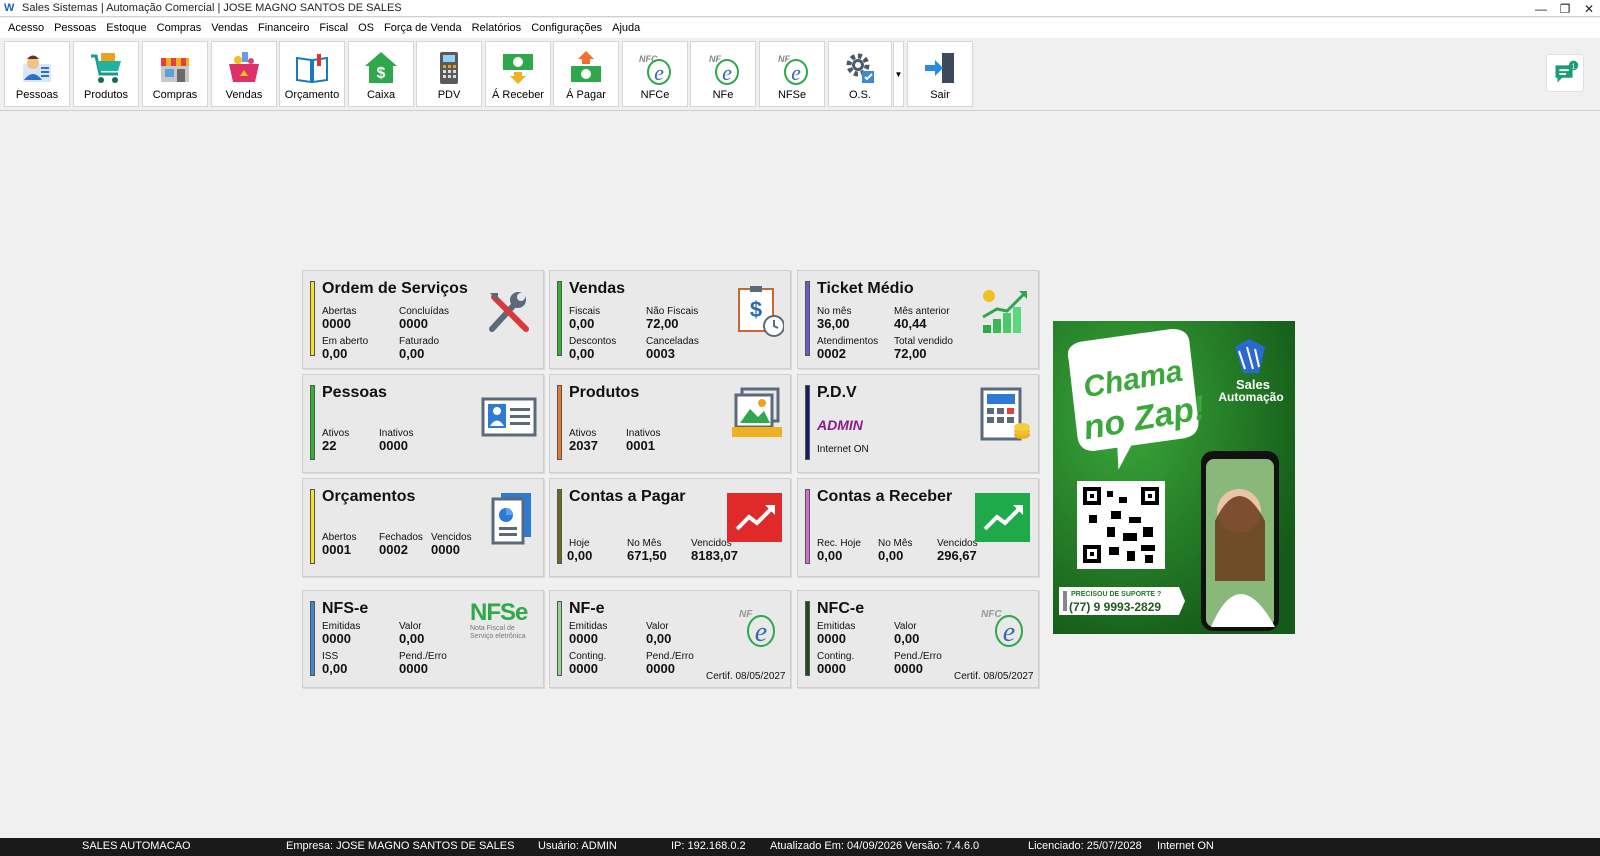  Describe the element at coordinates (283, 28) in the screenshot. I see `menu-financeiro: Financeiro` at that location.